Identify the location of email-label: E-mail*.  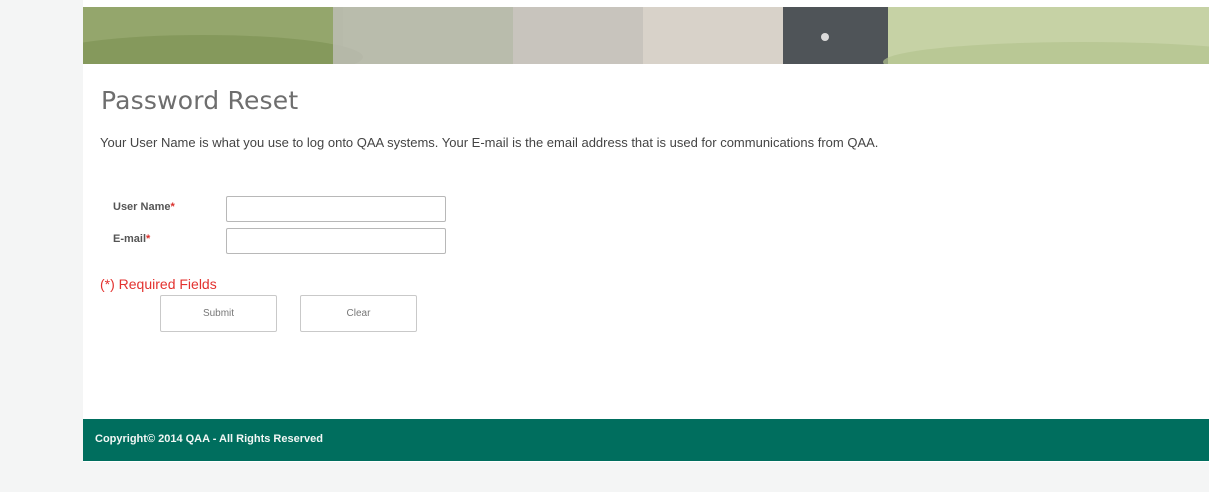
(131, 239).